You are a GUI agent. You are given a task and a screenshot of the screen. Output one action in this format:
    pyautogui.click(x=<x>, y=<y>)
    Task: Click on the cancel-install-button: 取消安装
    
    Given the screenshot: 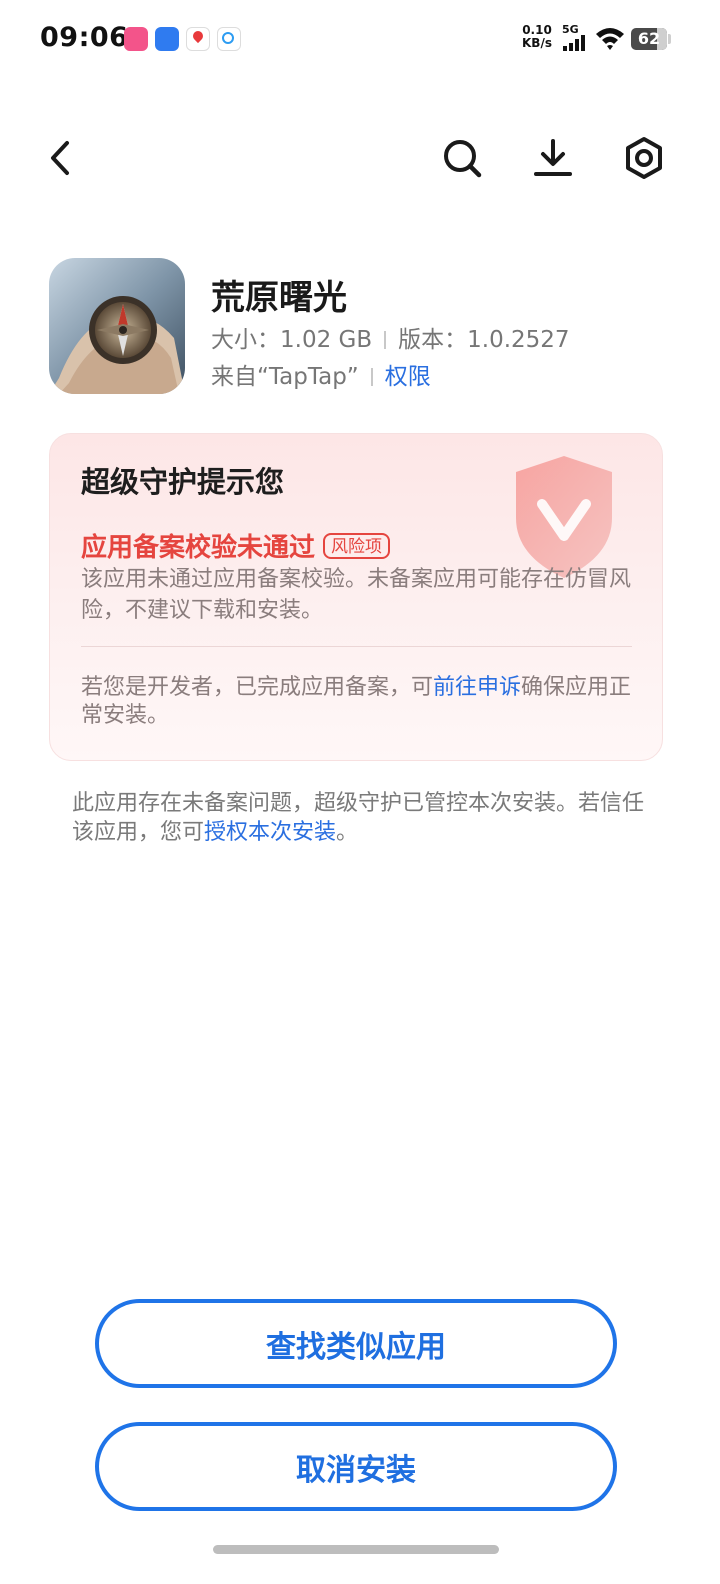 What is the action you would take?
    pyautogui.click(x=356, y=1466)
    